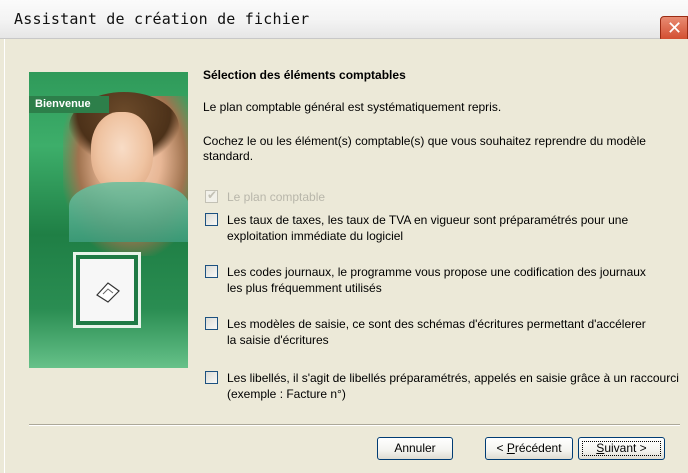 The image size is (688, 473). I want to click on banner-icon-frame, so click(107, 290).